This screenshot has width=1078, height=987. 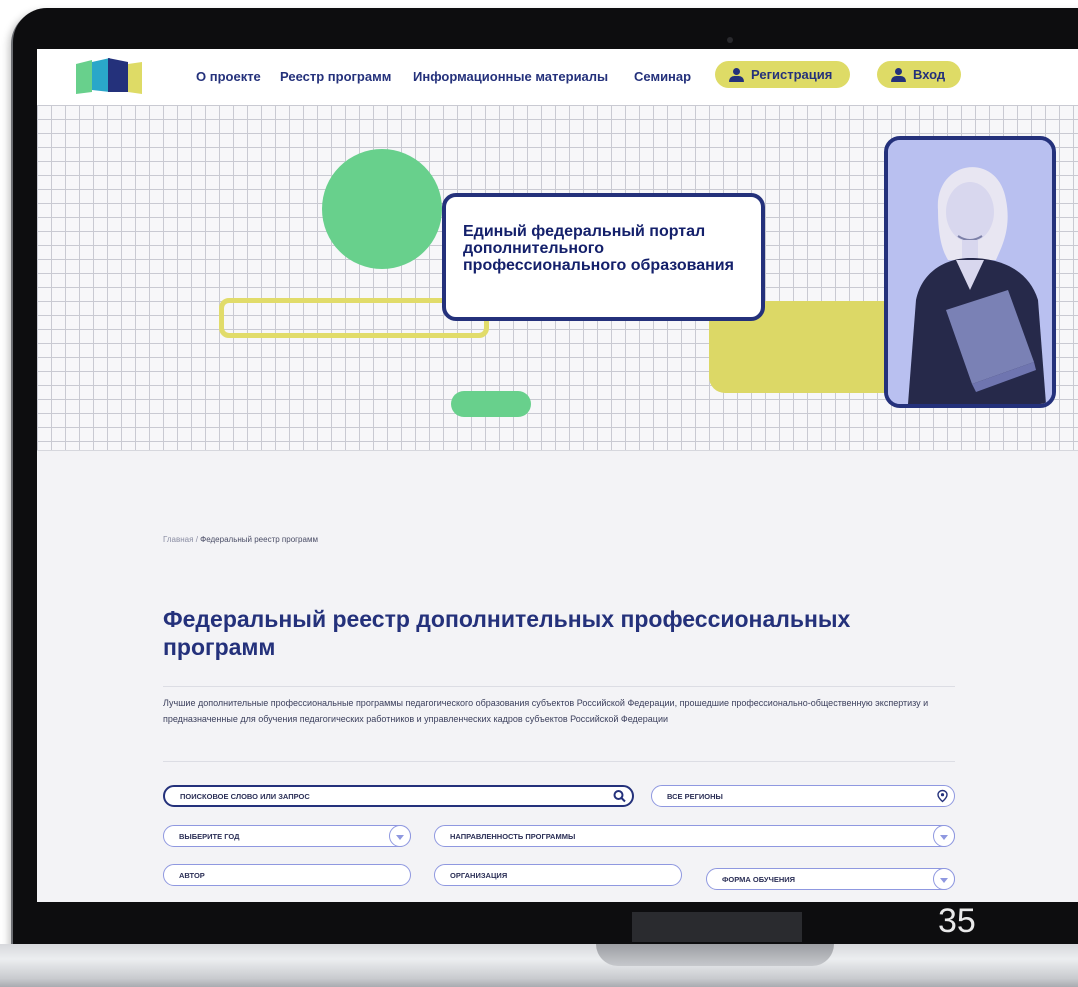 I want to click on author-input-placeholder: АВТОР, so click(x=192, y=875).